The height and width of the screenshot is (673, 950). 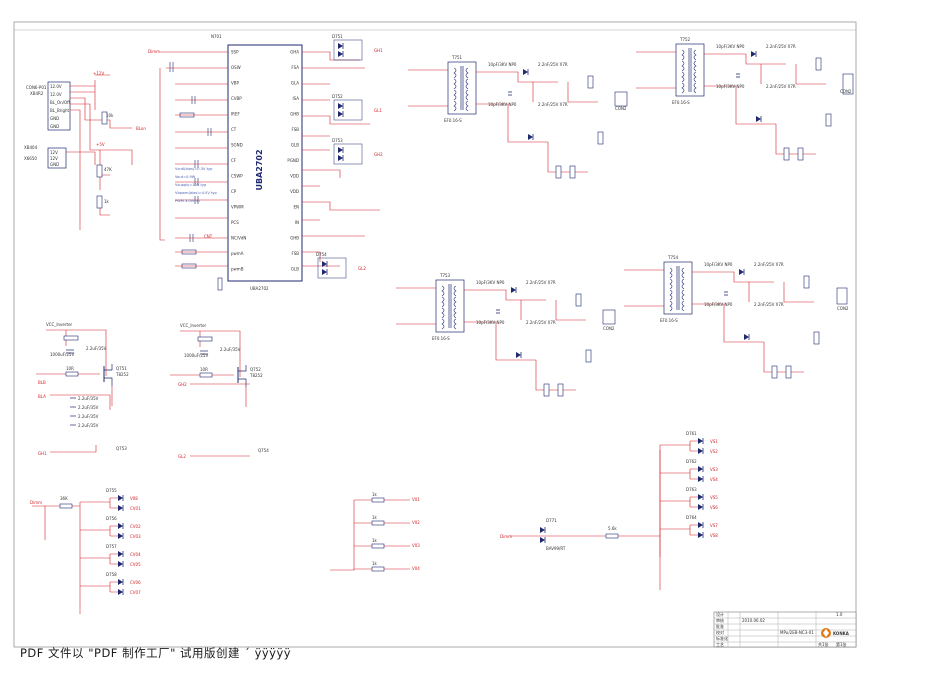 What do you see at coordinates (108, 169) in the screenshot?
I see `r-label-2: 47K` at bounding box center [108, 169].